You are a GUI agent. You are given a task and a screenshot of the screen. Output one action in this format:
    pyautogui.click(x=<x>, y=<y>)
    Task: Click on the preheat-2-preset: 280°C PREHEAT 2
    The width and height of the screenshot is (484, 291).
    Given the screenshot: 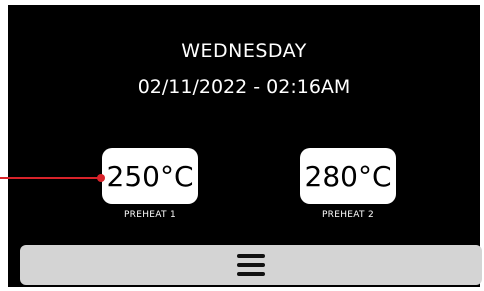 What is the action you would take?
    pyautogui.click(x=348, y=184)
    